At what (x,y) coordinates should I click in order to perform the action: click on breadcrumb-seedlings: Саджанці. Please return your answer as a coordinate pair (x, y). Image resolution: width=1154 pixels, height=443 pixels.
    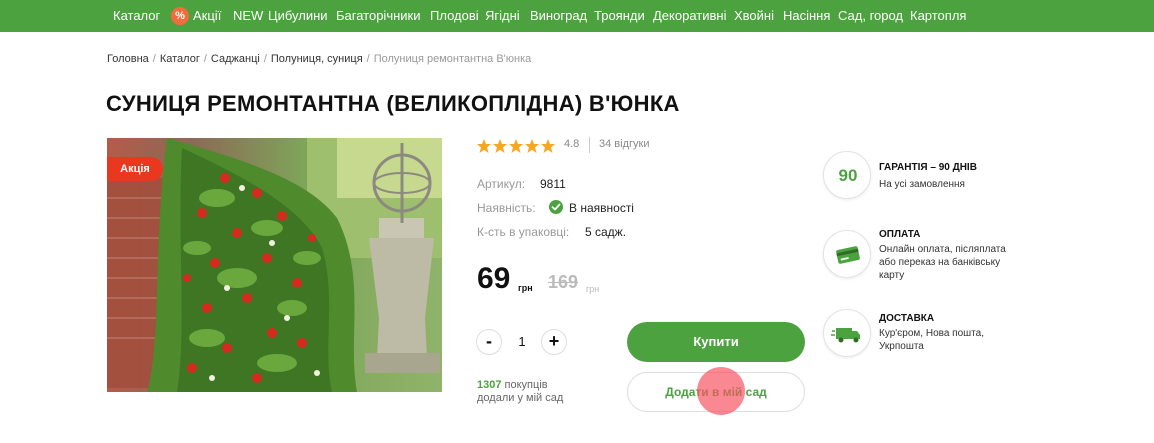
    Looking at the image, I should click on (235, 59).